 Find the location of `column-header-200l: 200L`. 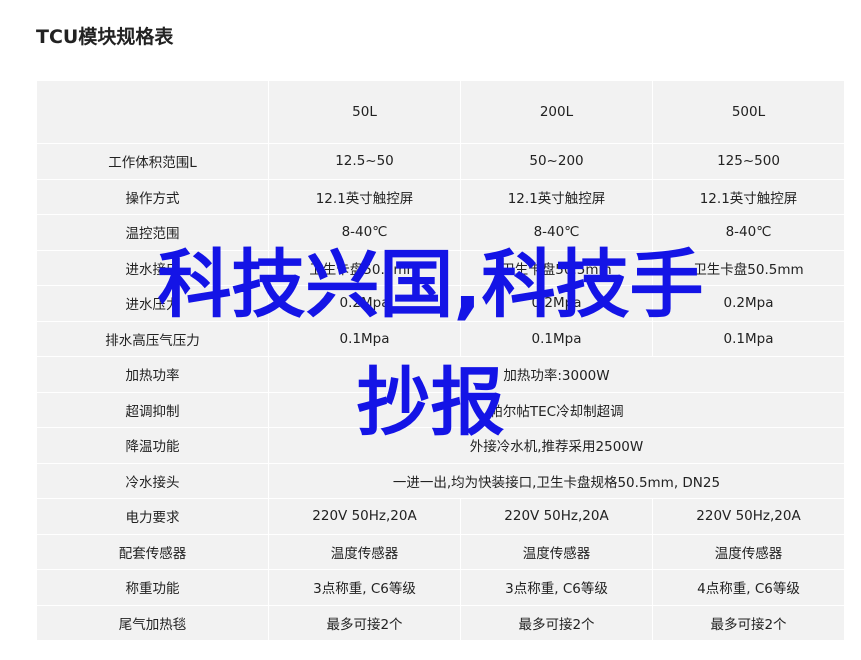

column-header-200l: 200L is located at coordinates (556, 112).